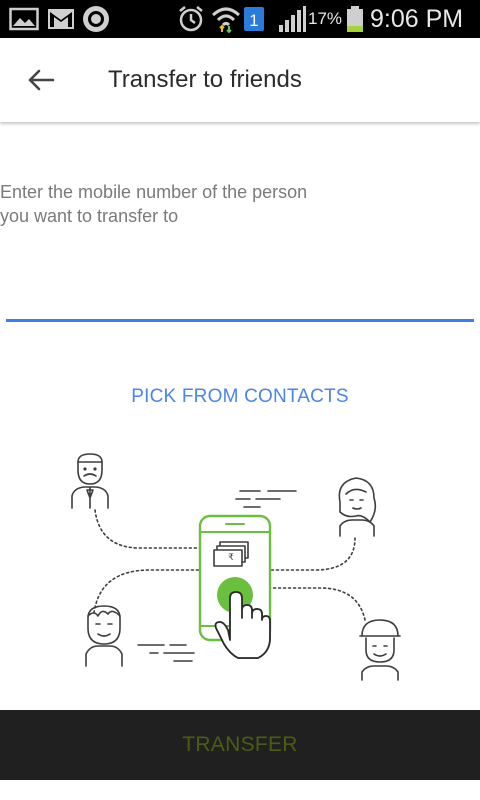 The image size is (480, 800). I want to click on sim-icon: 1, so click(254, 19).